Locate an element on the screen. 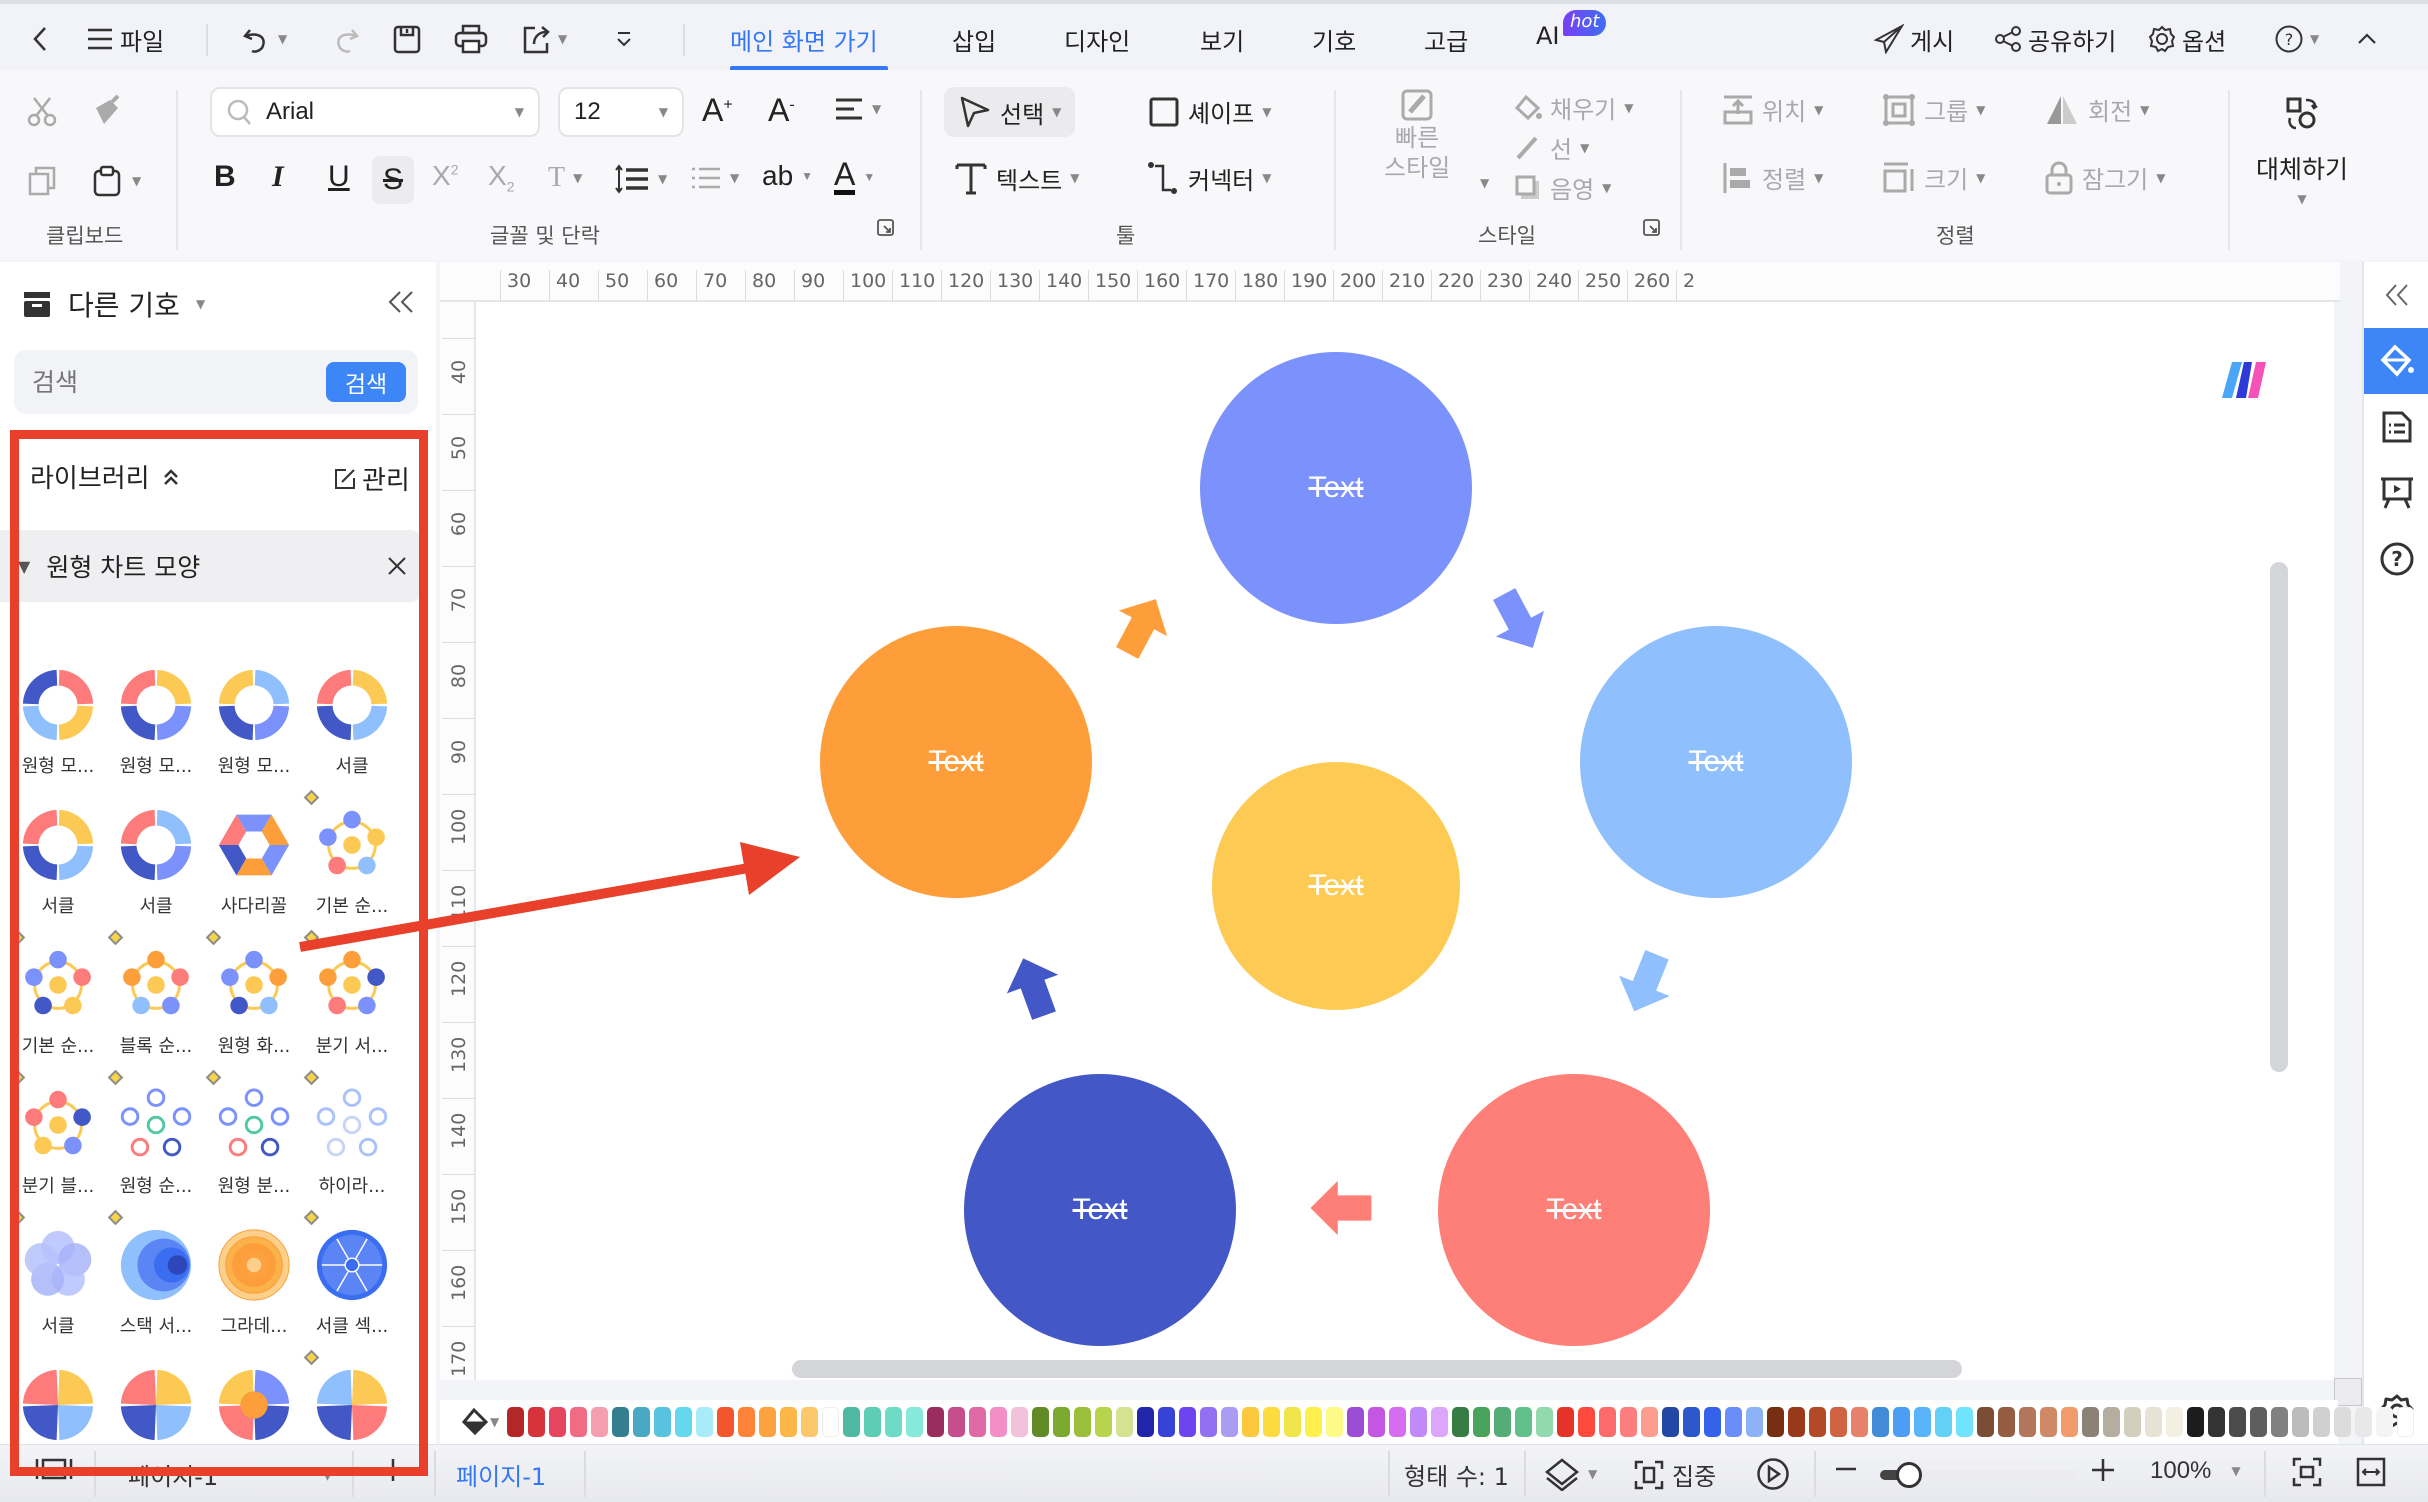  shadow-button: 음영 ▼ is located at coordinates (1562, 187).